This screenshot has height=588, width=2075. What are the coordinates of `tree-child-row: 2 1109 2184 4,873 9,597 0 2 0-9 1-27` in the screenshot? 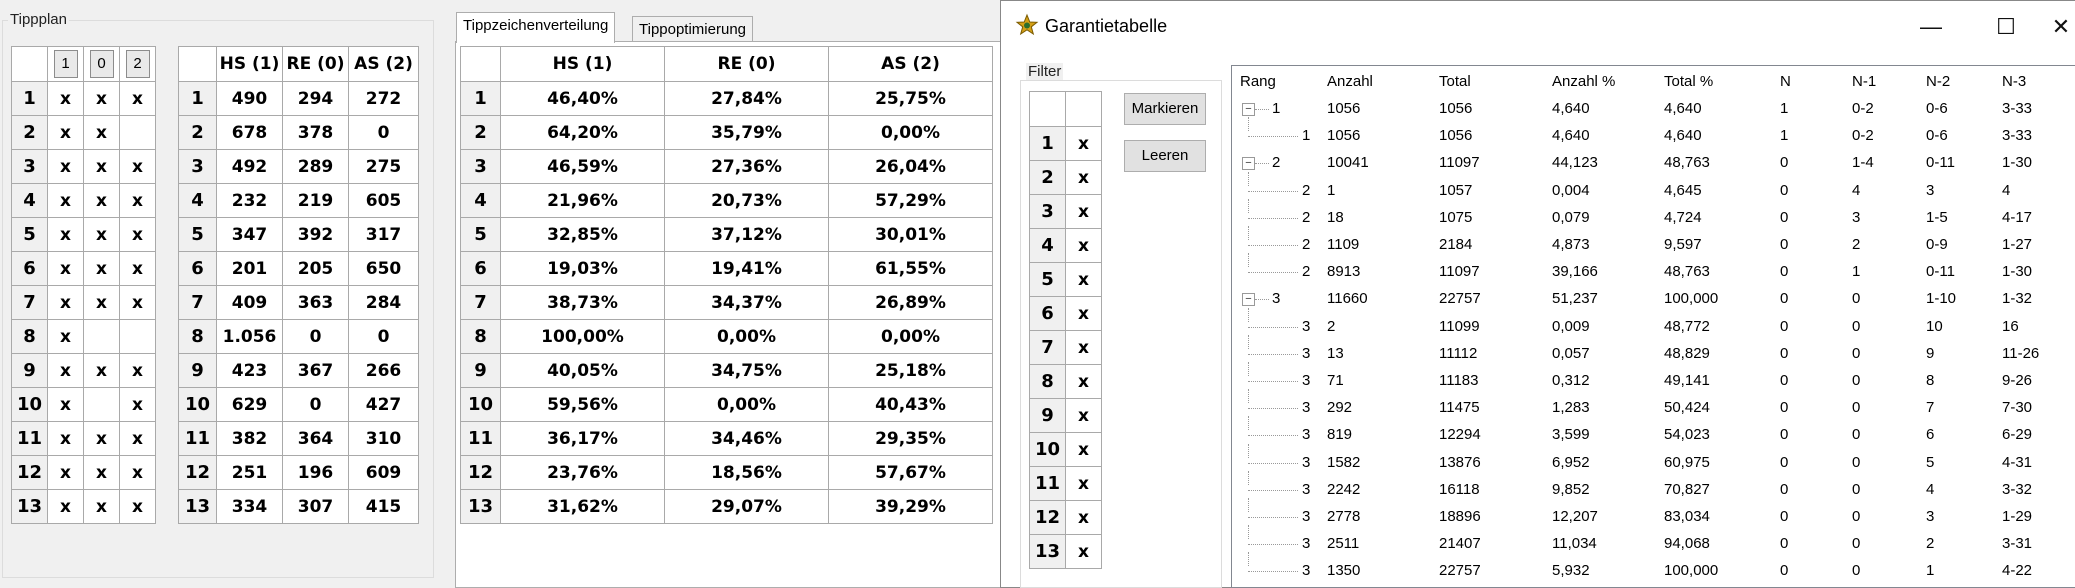 It's located at (1653, 242).